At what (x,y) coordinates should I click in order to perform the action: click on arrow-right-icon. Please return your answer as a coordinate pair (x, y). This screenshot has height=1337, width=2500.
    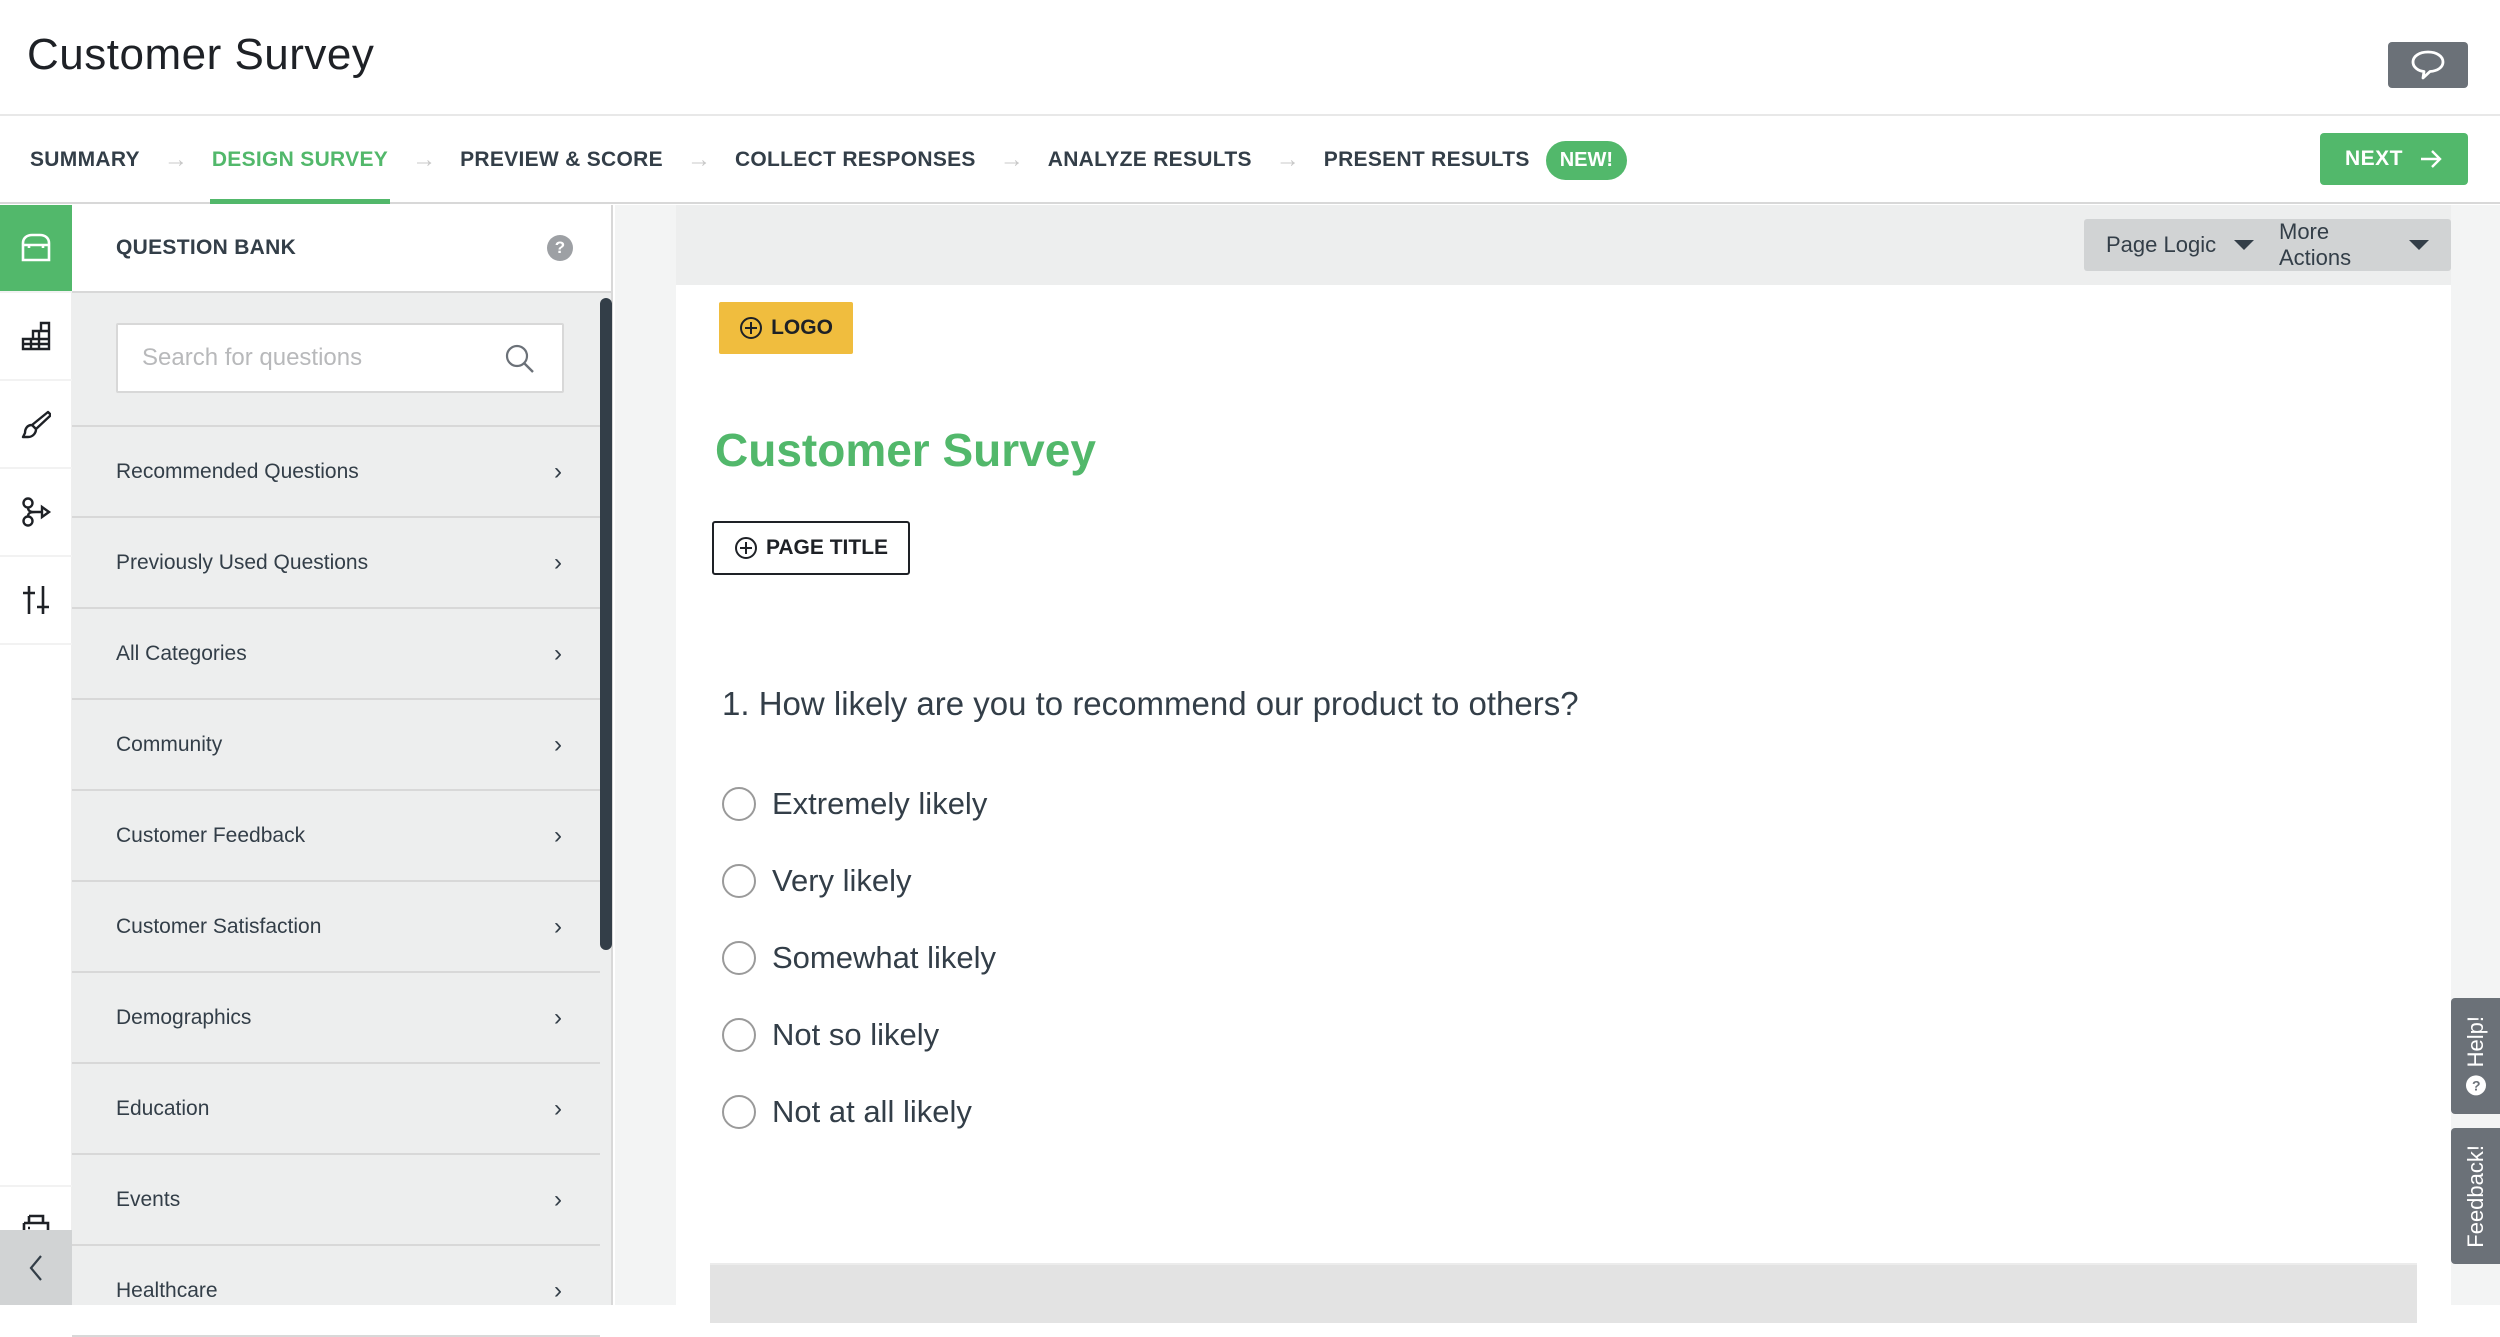
    Looking at the image, I should click on (2431, 159).